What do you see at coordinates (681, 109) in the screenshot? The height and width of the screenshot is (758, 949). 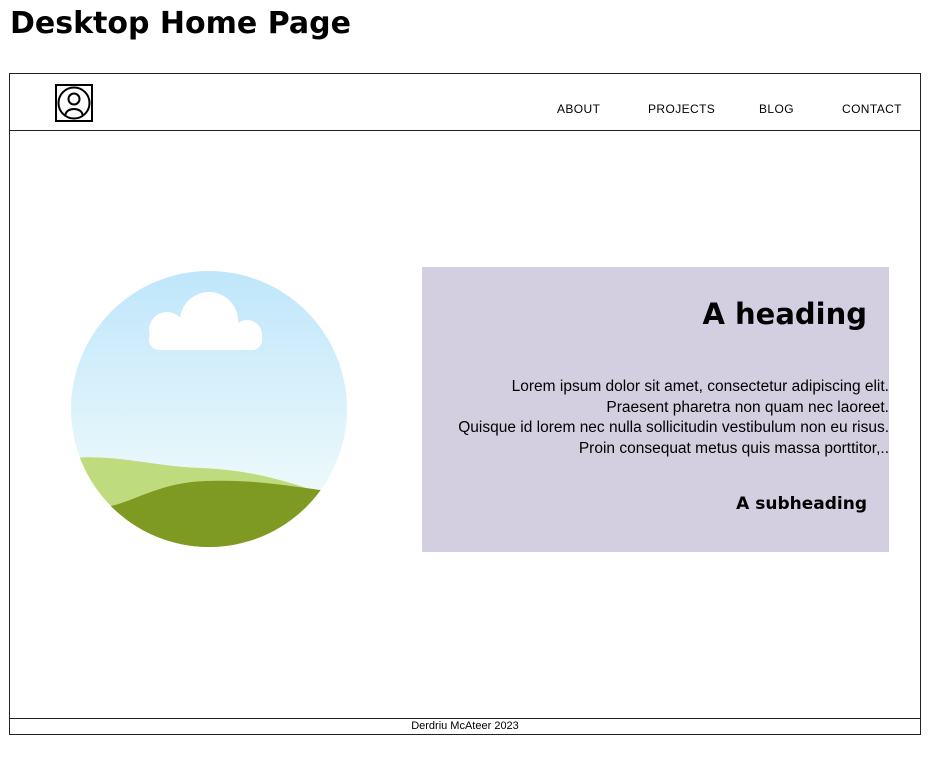 I see `nav-link-projects: PROJECTS` at bounding box center [681, 109].